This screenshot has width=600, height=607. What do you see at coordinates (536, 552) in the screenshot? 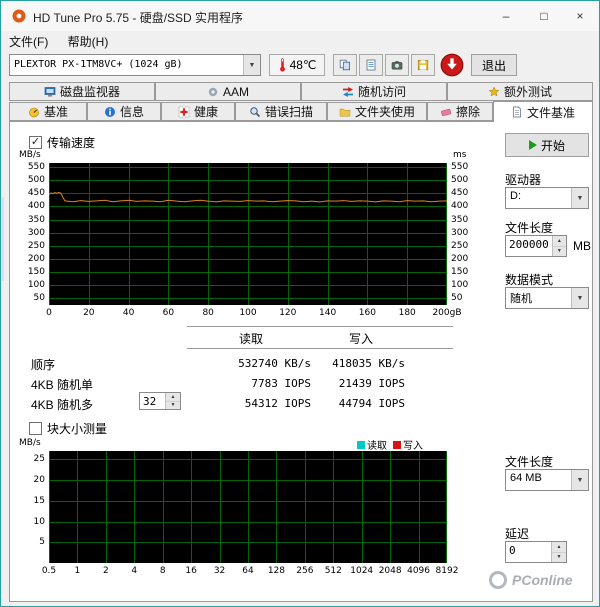
I see `latency-stepper: 0 ▲ ▼` at bounding box center [536, 552].